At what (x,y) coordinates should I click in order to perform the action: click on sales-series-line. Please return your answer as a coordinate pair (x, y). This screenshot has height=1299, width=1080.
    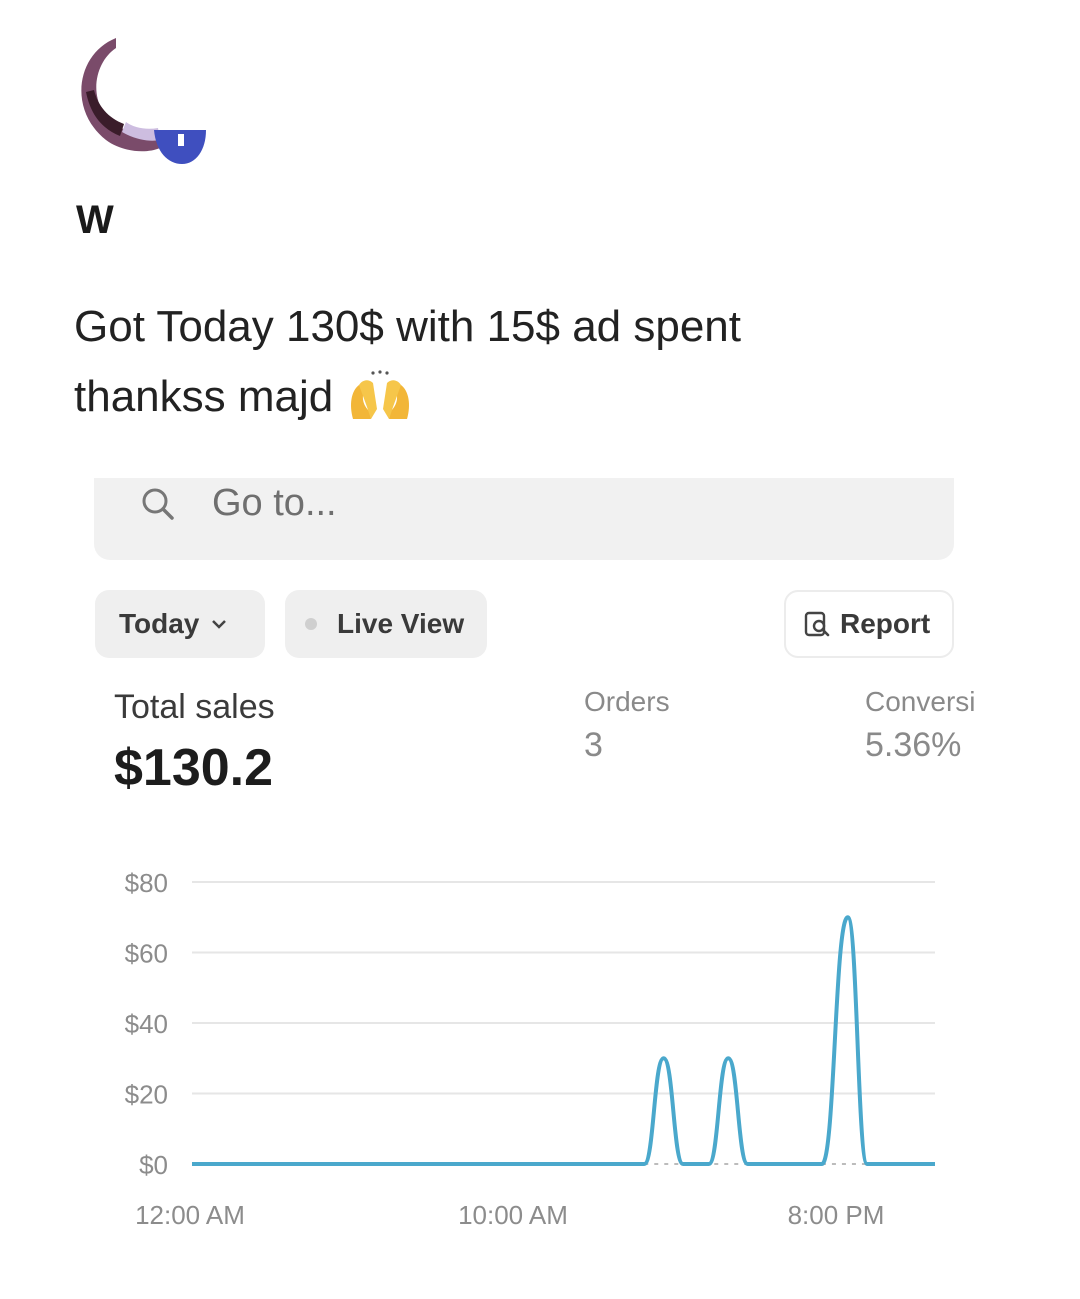
    Looking at the image, I should click on (563, 1040).